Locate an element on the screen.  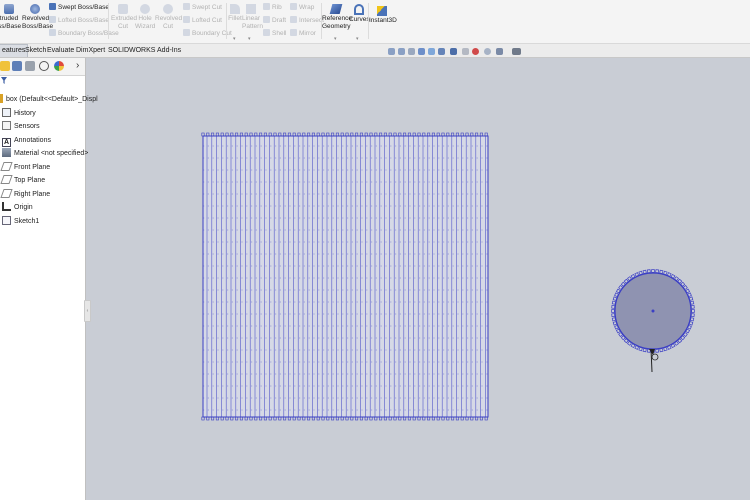
swept-cut-icon is located at coordinates (186, 6).